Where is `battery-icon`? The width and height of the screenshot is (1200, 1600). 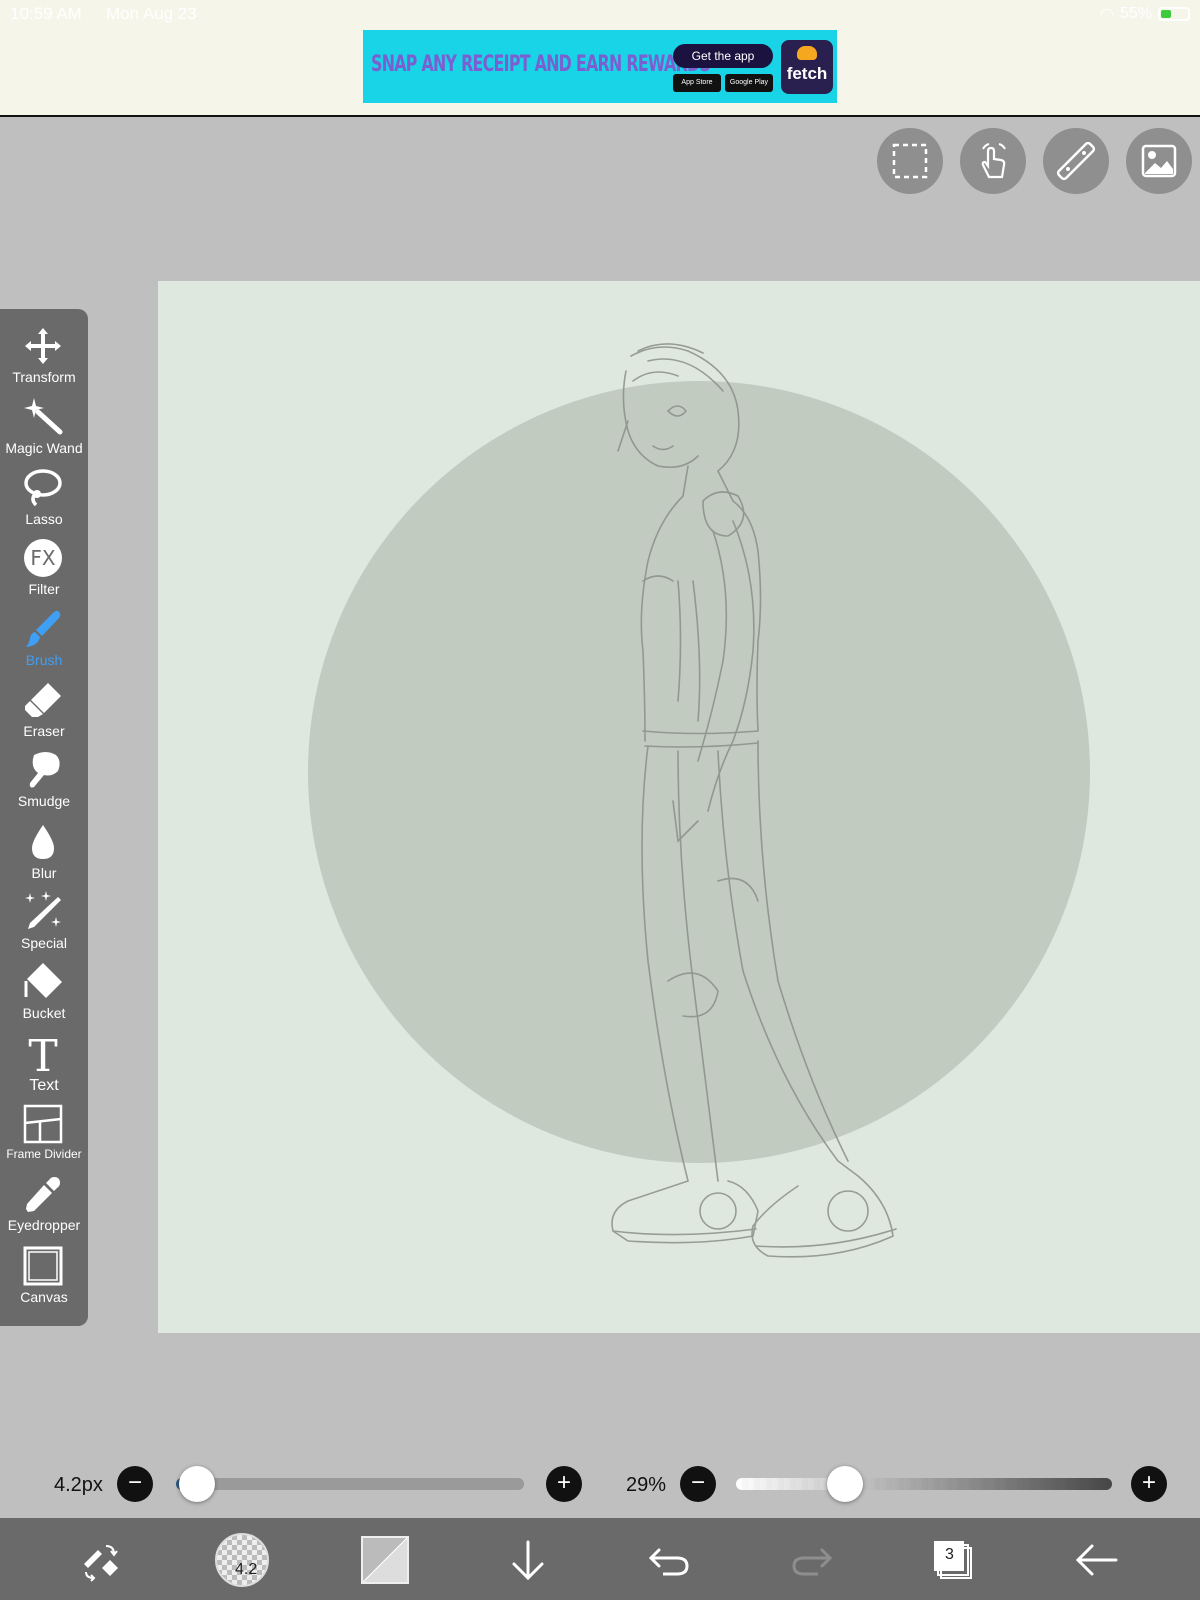 battery-icon is located at coordinates (1174, 14).